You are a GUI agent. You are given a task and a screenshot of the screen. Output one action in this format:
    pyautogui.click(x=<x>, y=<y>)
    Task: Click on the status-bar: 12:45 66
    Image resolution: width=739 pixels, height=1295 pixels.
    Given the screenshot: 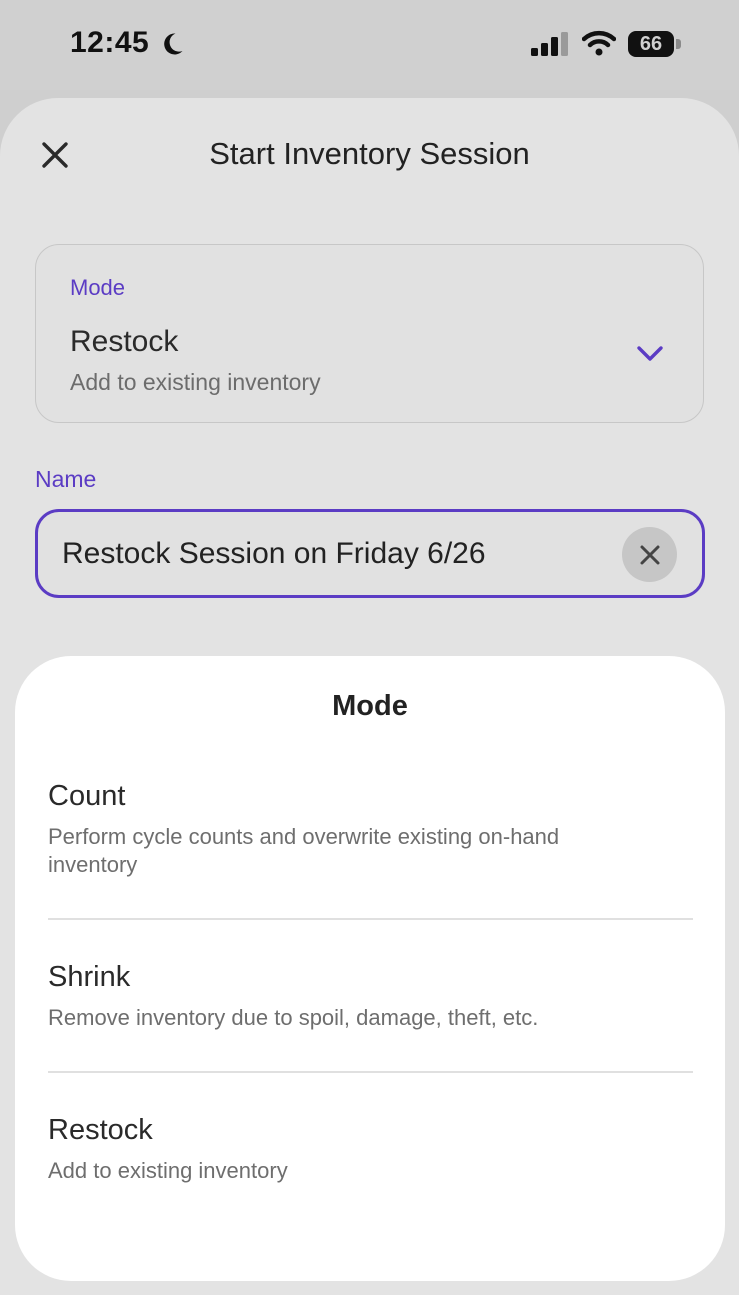 What is the action you would take?
    pyautogui.click(x=369, y=45)
    